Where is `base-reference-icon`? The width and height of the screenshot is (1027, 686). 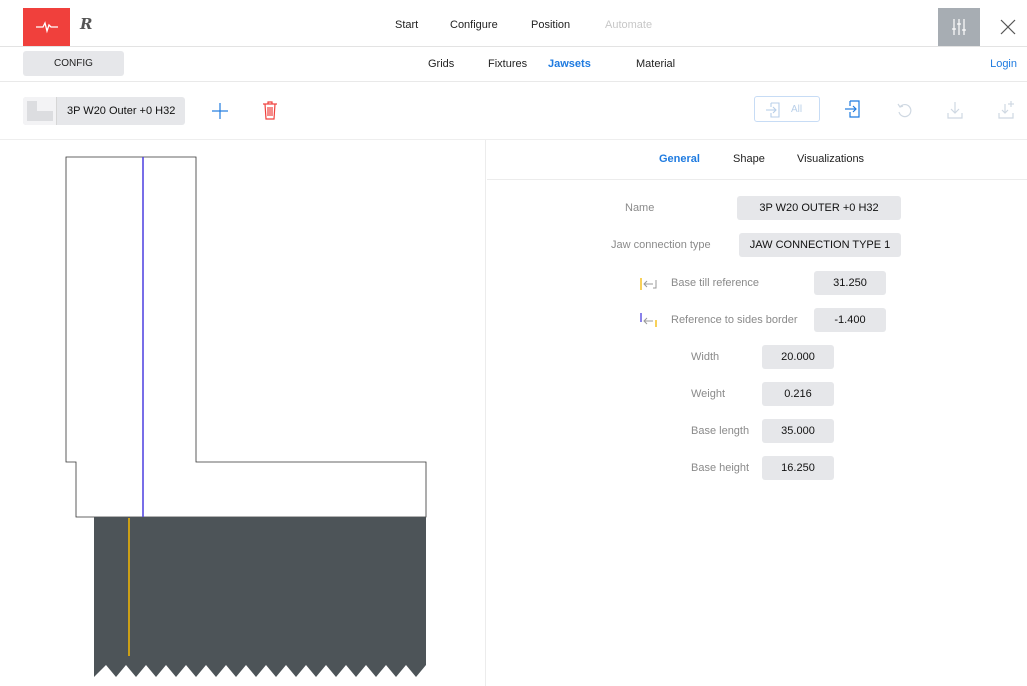 base-reference-icon is located at coordinates (648, 284).